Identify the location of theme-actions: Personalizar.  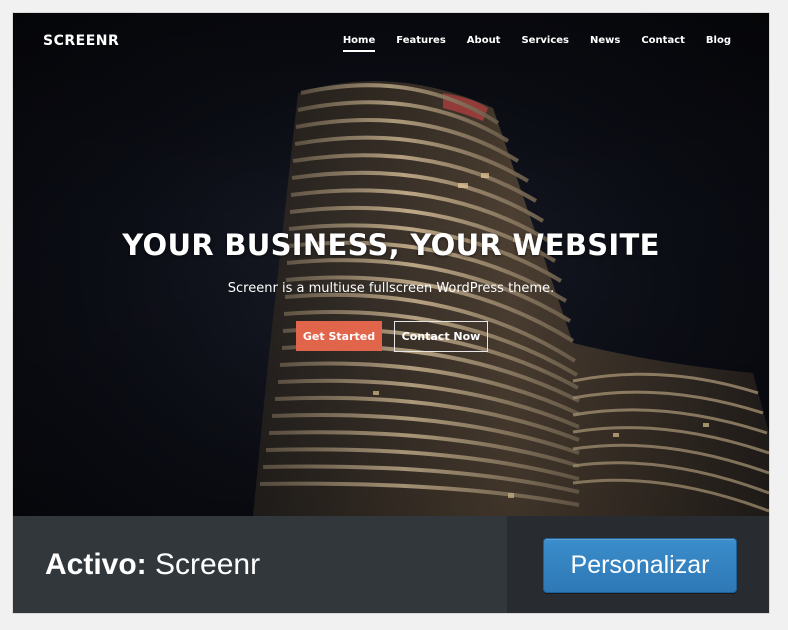
(638, 564).